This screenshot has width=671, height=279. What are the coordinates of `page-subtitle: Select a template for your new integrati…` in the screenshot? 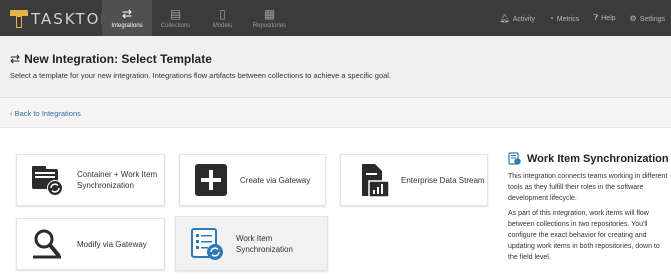 It's located at (201, 75).